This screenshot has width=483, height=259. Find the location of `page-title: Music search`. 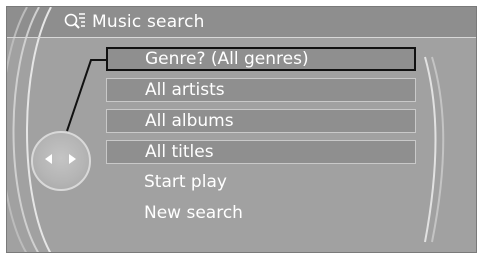

page-title: Music search is located at coordinates (148, 22).